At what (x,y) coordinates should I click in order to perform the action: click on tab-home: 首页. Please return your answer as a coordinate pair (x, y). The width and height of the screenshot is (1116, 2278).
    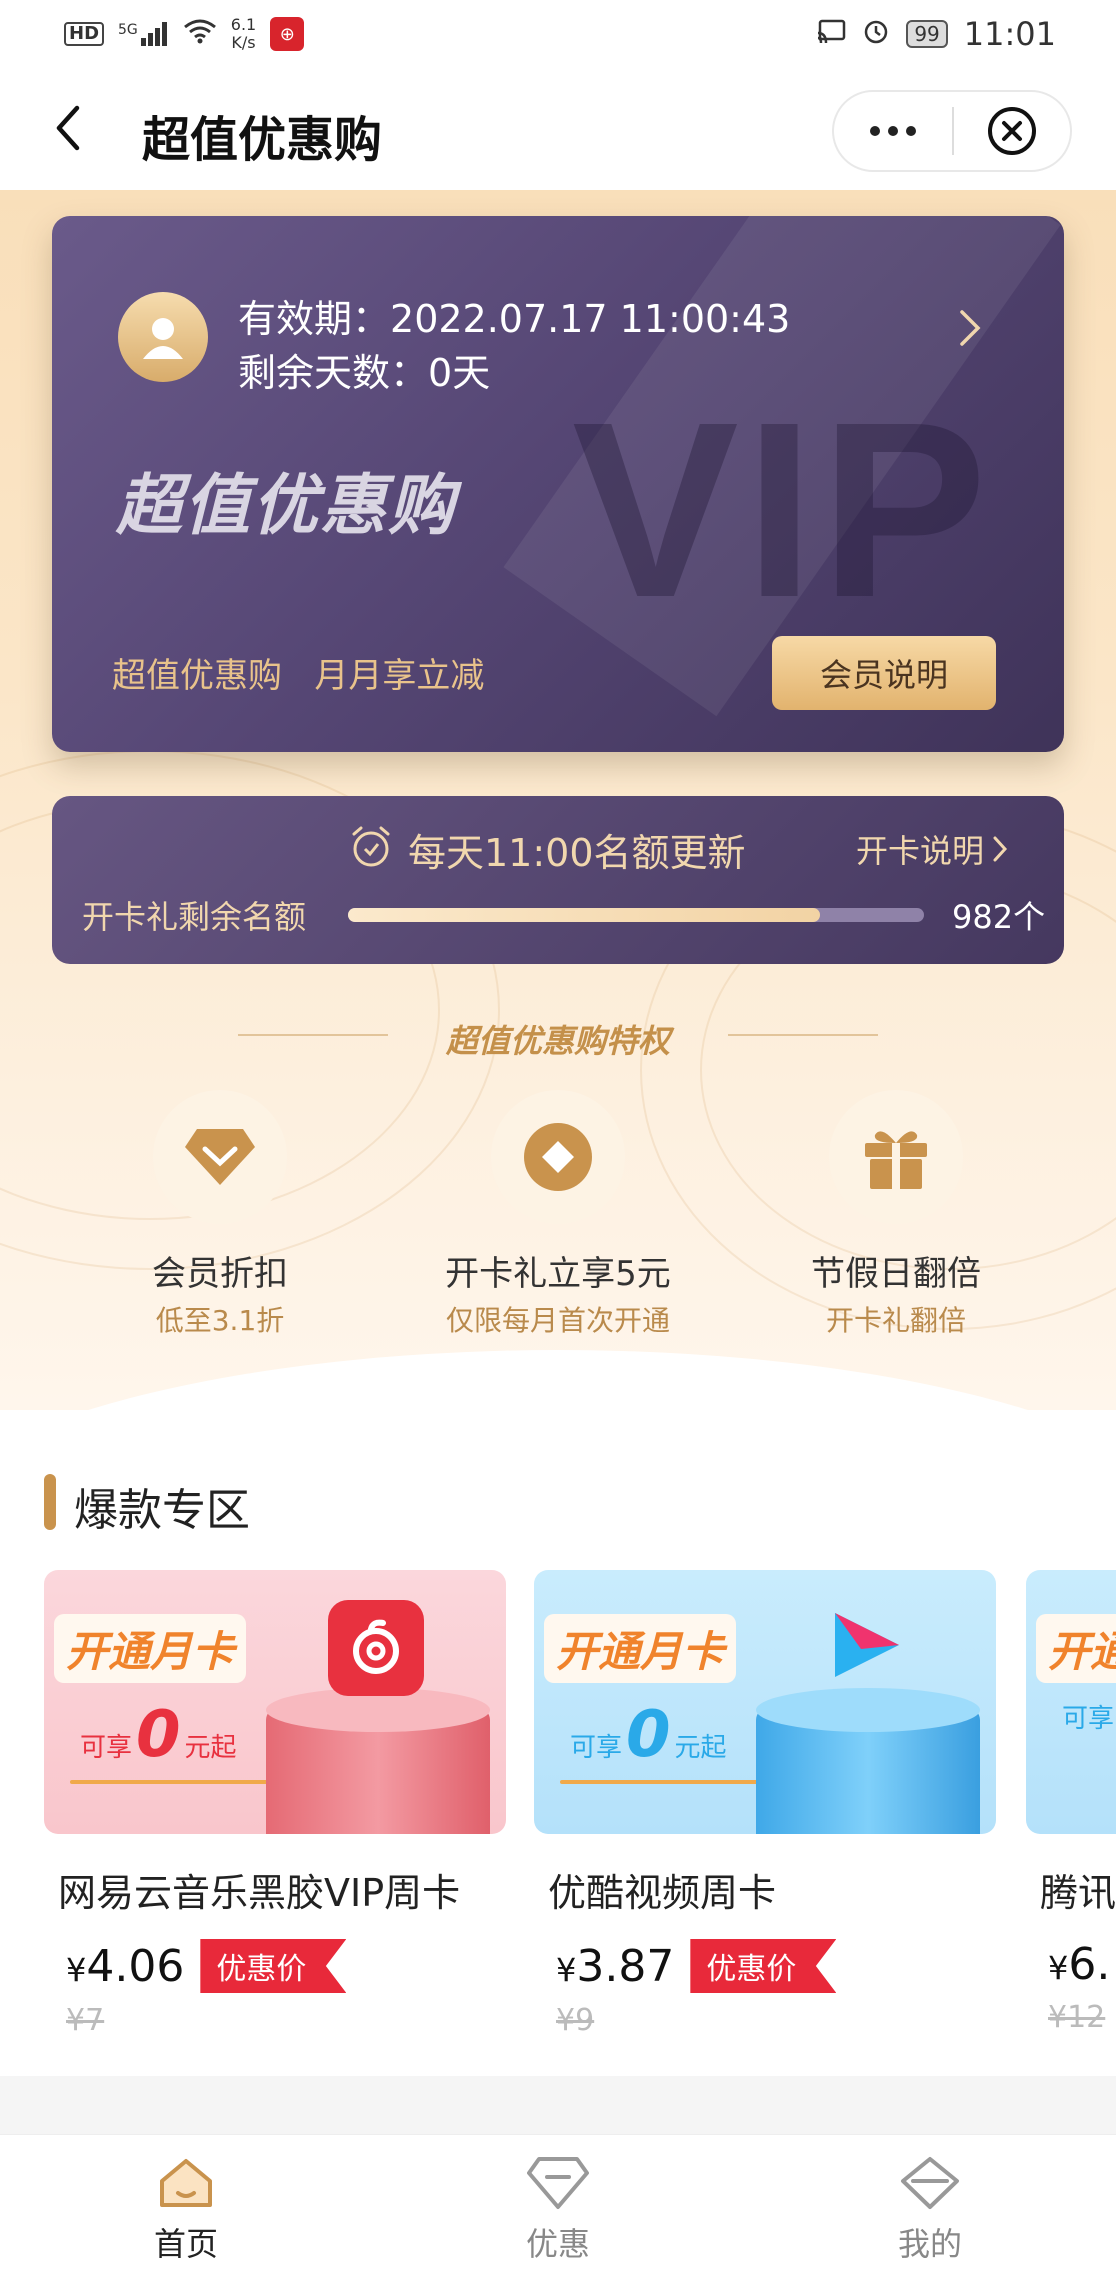
    Looking at the image, I should click on (186, 2210).